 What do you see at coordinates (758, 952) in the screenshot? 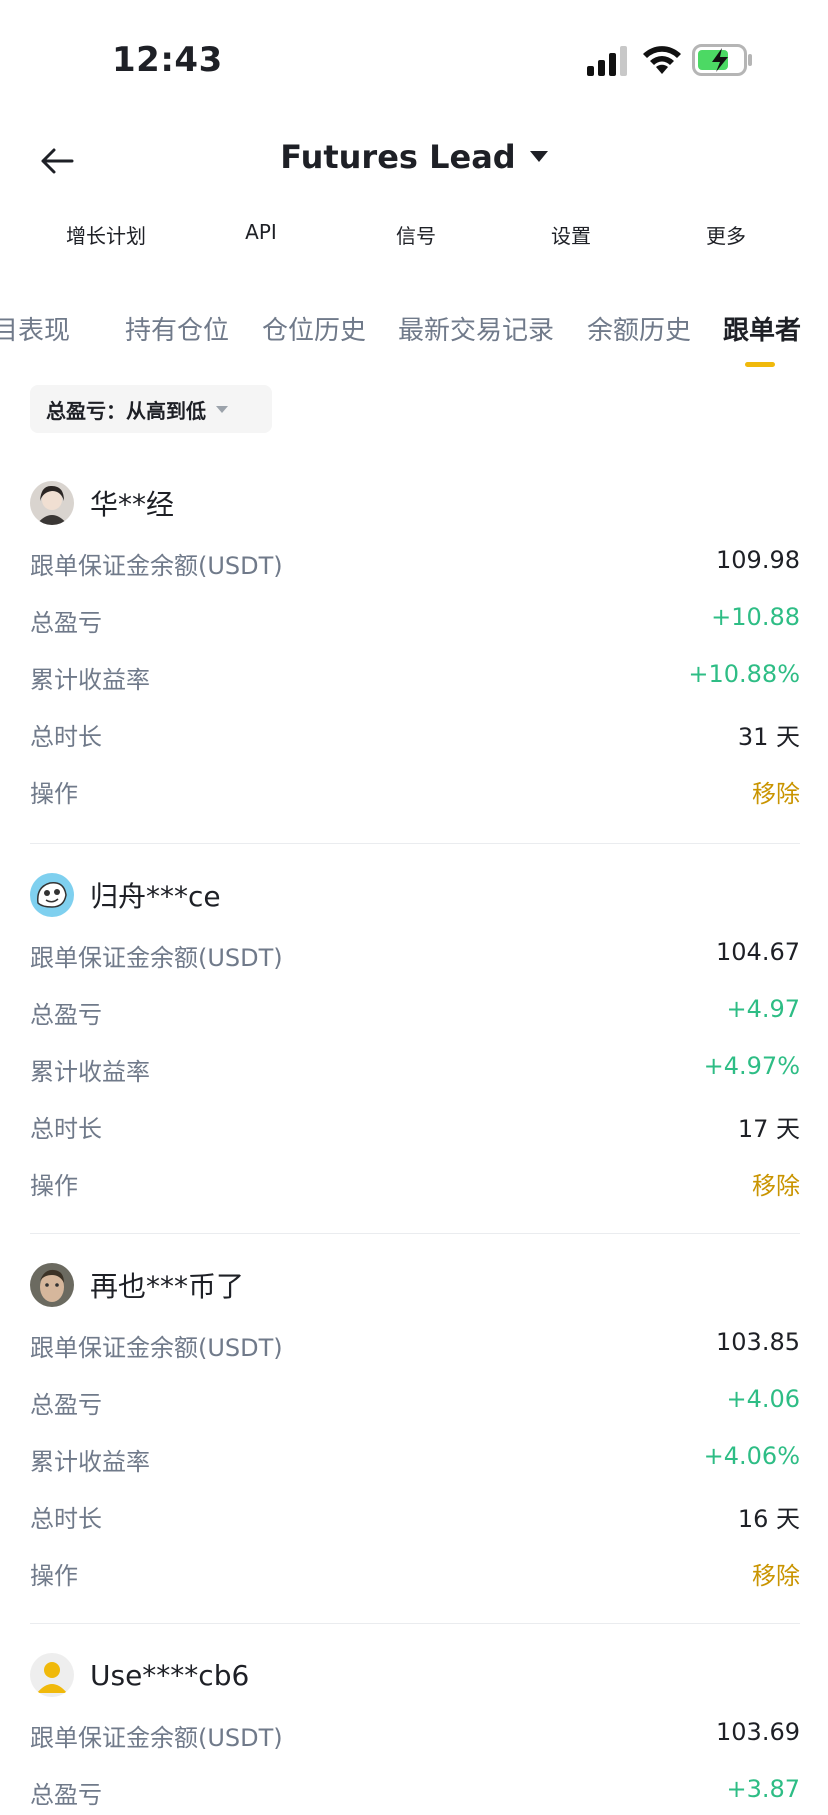
I see `margin-balance-value: 104.67` at bounding box center [758, 952].